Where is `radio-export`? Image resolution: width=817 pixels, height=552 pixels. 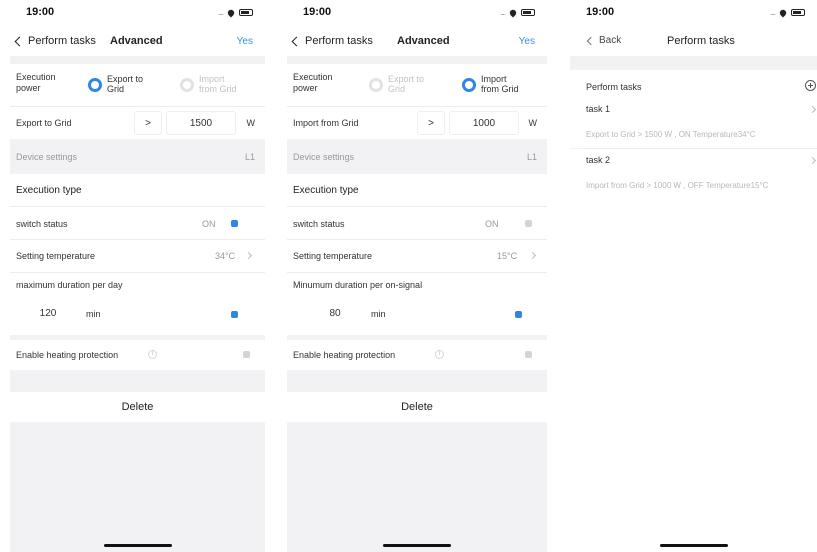 radio-export is located at coordinates (376, 85).